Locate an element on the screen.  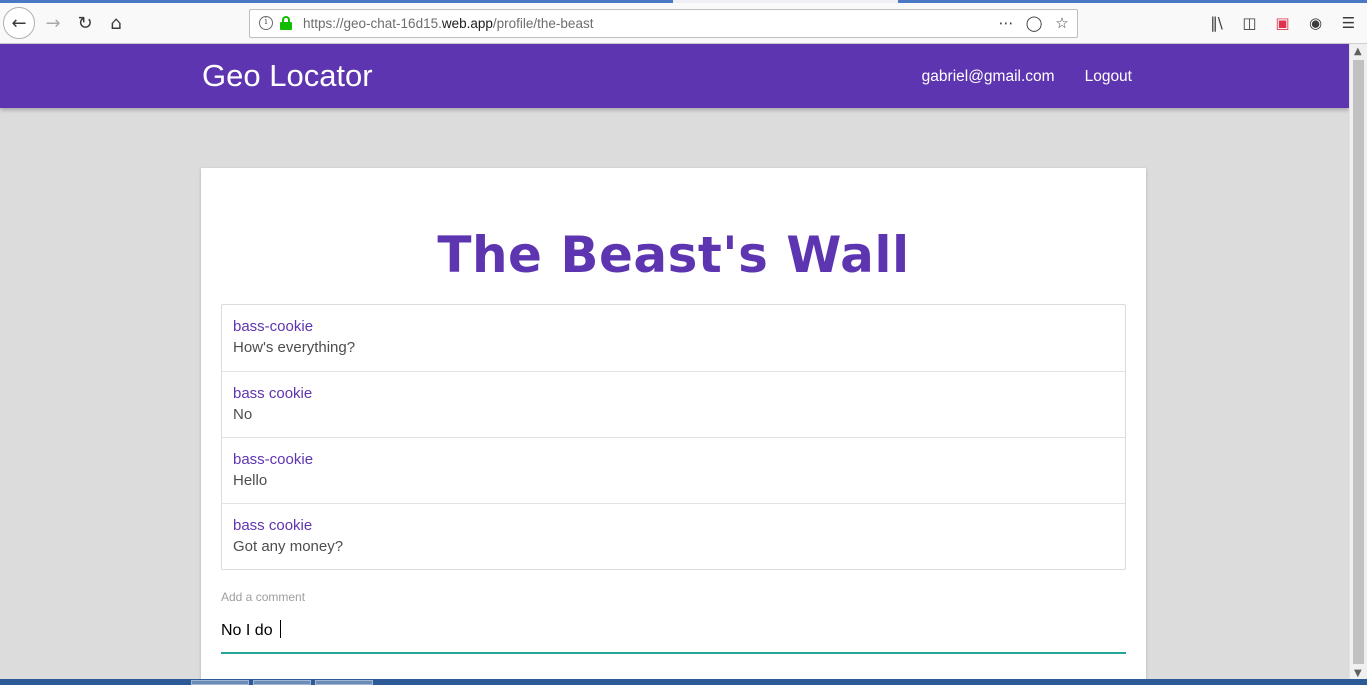
user-email-link: gabriel@gmail.com is located at coordinates (988, 77).